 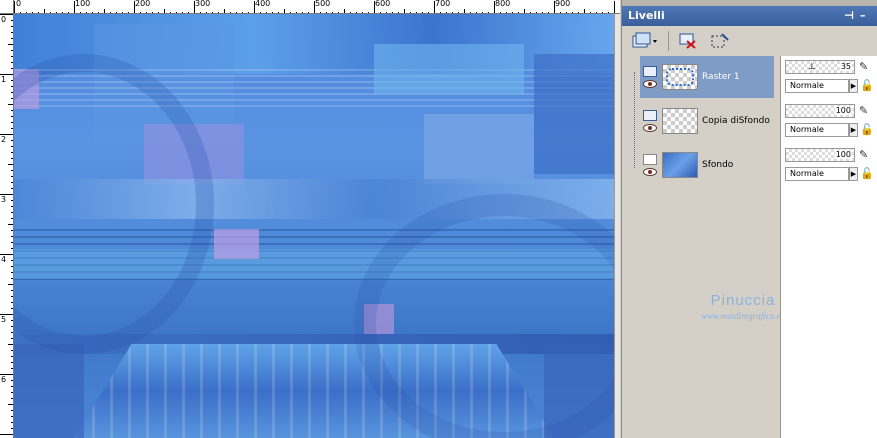 What do you see at coordinates (812, 67) in the screenshot?
I see `slider-thumb-icon: ⊥` at bounding box center [812, 67].